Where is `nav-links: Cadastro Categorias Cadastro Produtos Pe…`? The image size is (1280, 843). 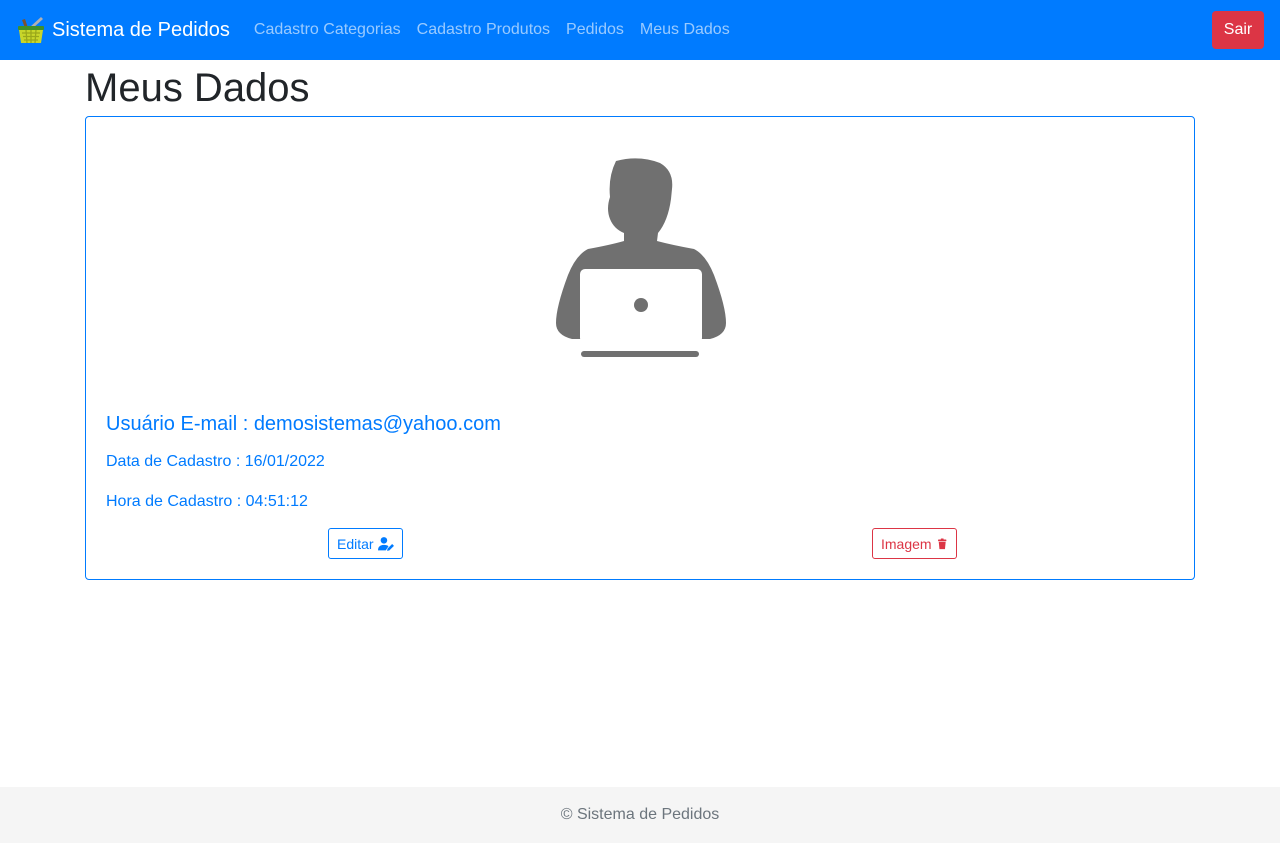 nav-links: Cadastro Categorias Cadastro Produtos Pe… is located at coordinates (492, 30).